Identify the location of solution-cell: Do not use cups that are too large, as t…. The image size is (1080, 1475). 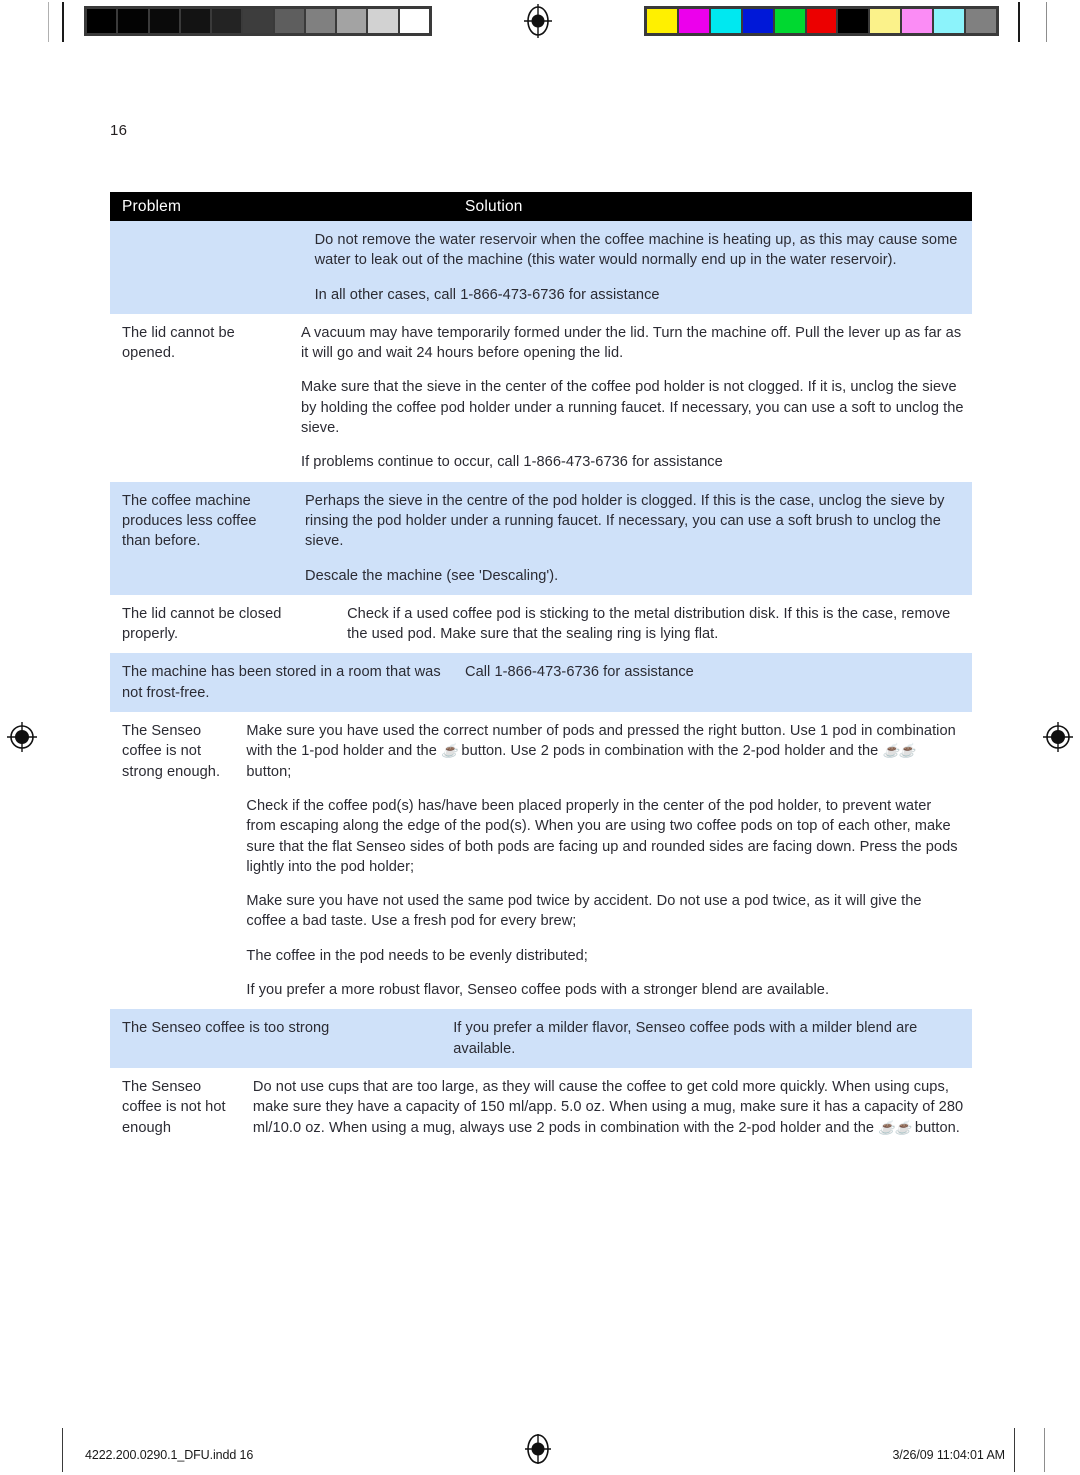
(607, 1107).